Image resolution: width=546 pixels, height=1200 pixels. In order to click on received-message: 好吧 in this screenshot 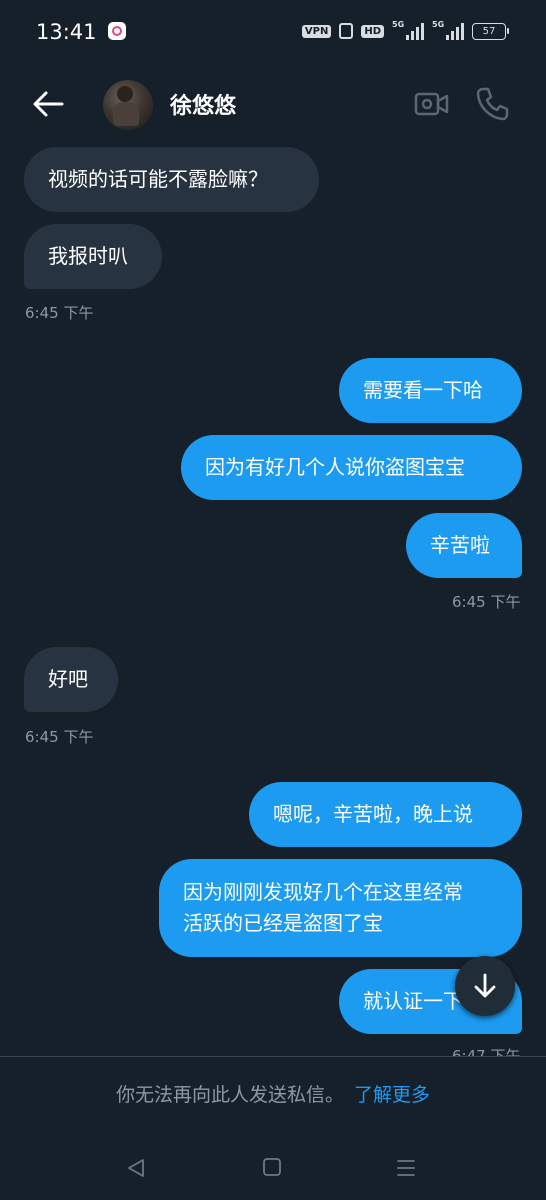, I will do `click(71, 679)`.